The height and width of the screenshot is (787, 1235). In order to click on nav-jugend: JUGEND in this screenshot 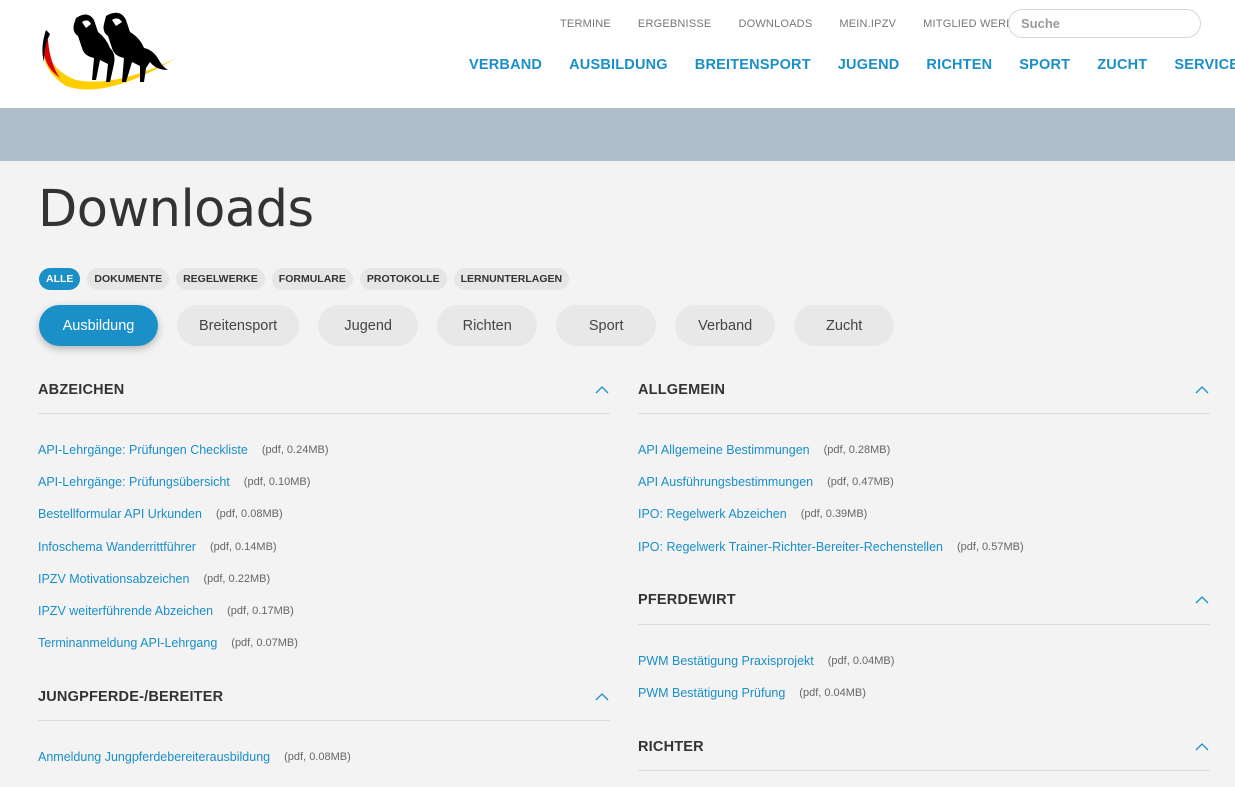, I will do `click(869, 65)`.